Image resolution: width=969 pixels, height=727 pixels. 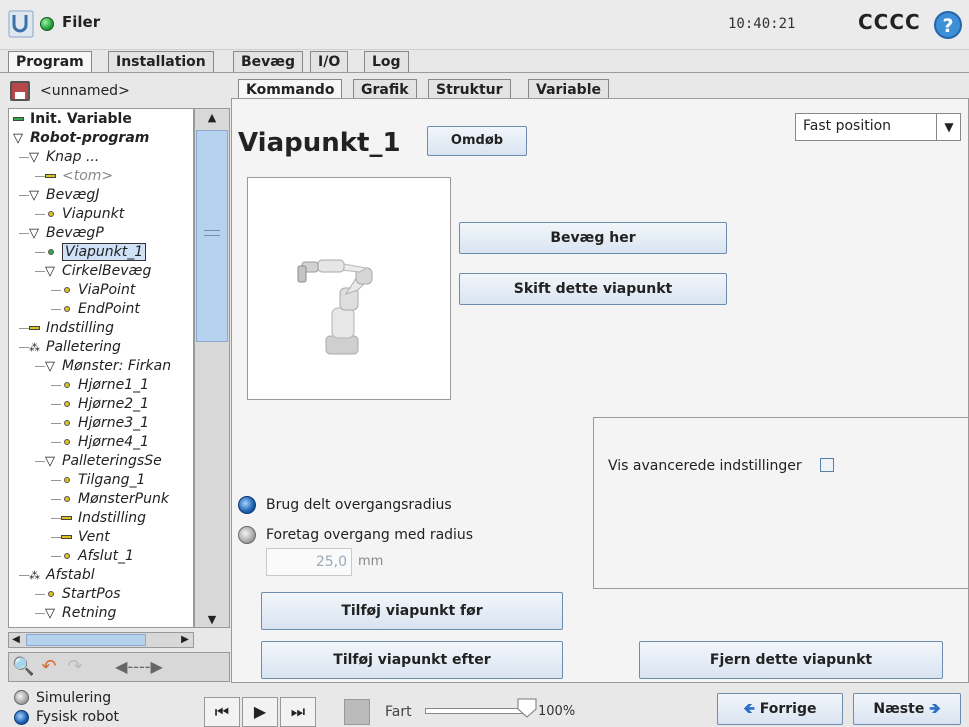 I want to click on change-waypoint-button: Skift dette viapunkt, so click(x=593, y=289).